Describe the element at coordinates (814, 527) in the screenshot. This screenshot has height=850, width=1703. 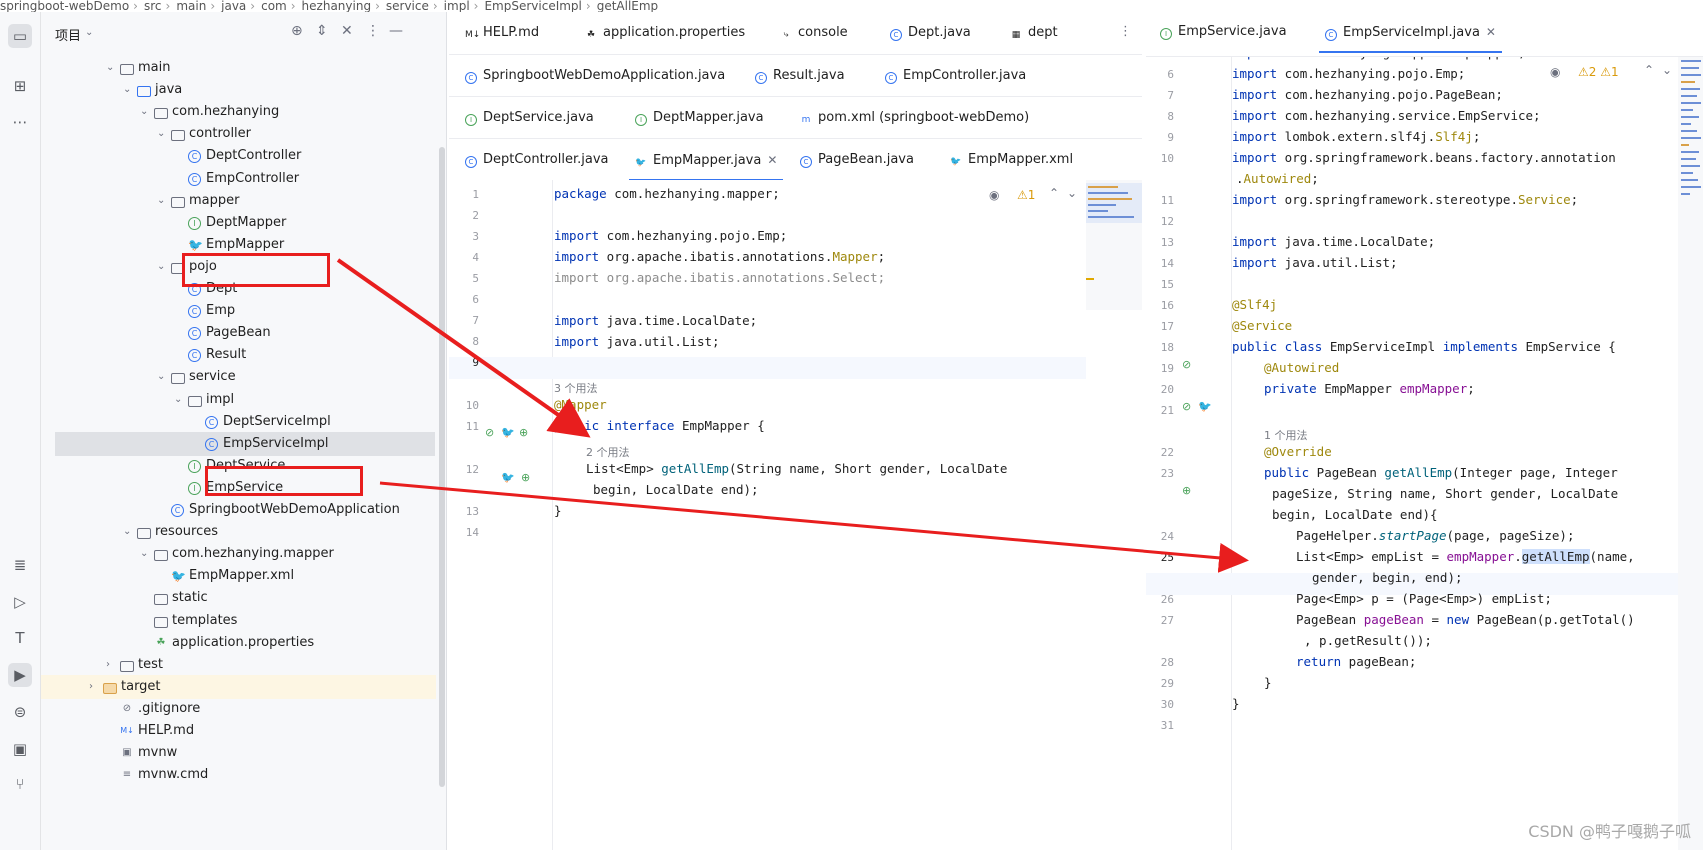
I see `arrow-to-call-site` at that location.